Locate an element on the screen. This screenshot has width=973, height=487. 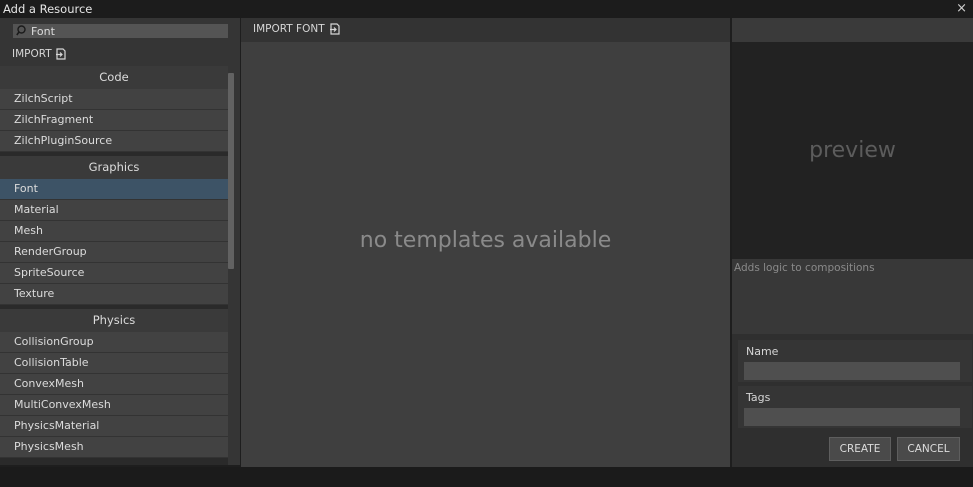
bottom-strip is located at coordinates (486, 477).